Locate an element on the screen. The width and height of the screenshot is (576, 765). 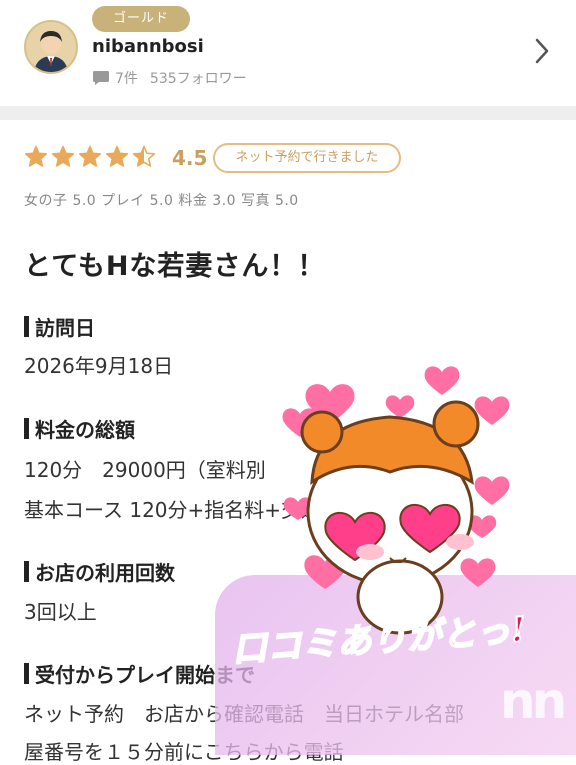
chevron-right-icon is located at coordinates (542, 51).